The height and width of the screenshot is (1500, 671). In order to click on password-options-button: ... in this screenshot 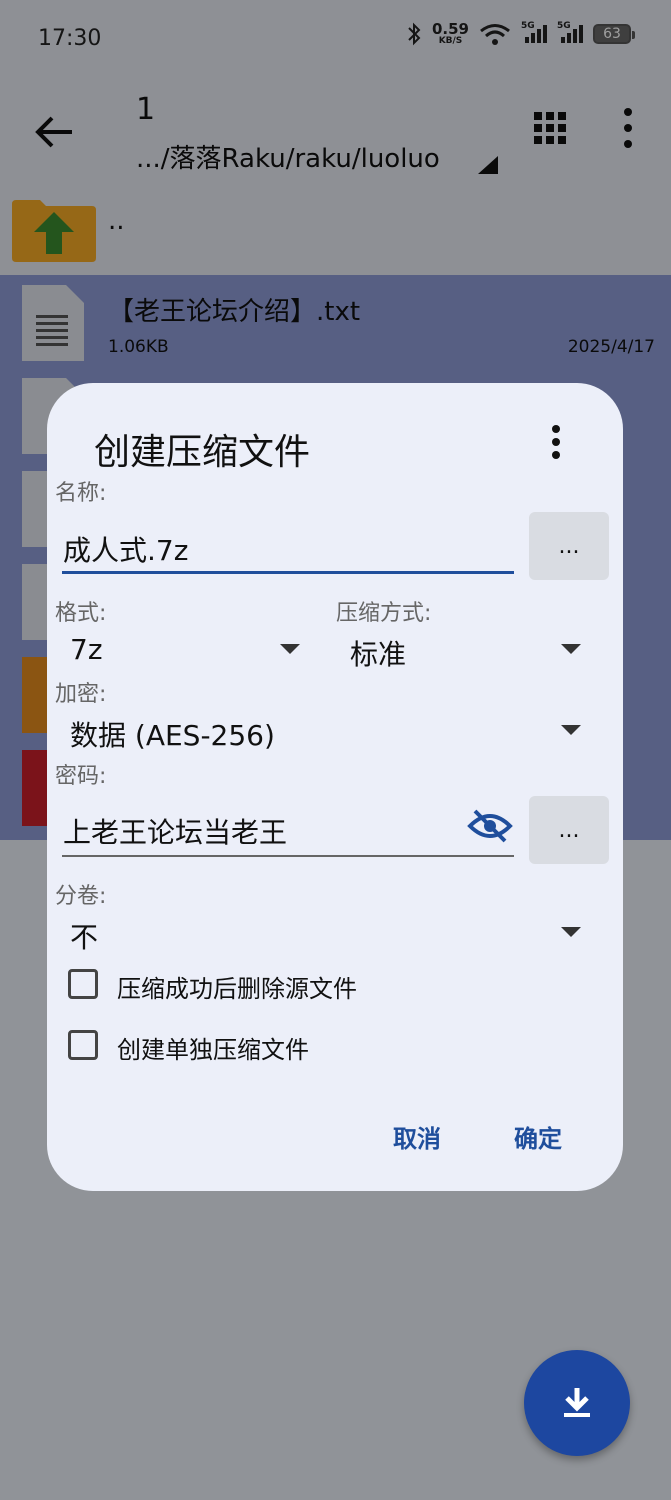, I will do `click(569, 830)`.